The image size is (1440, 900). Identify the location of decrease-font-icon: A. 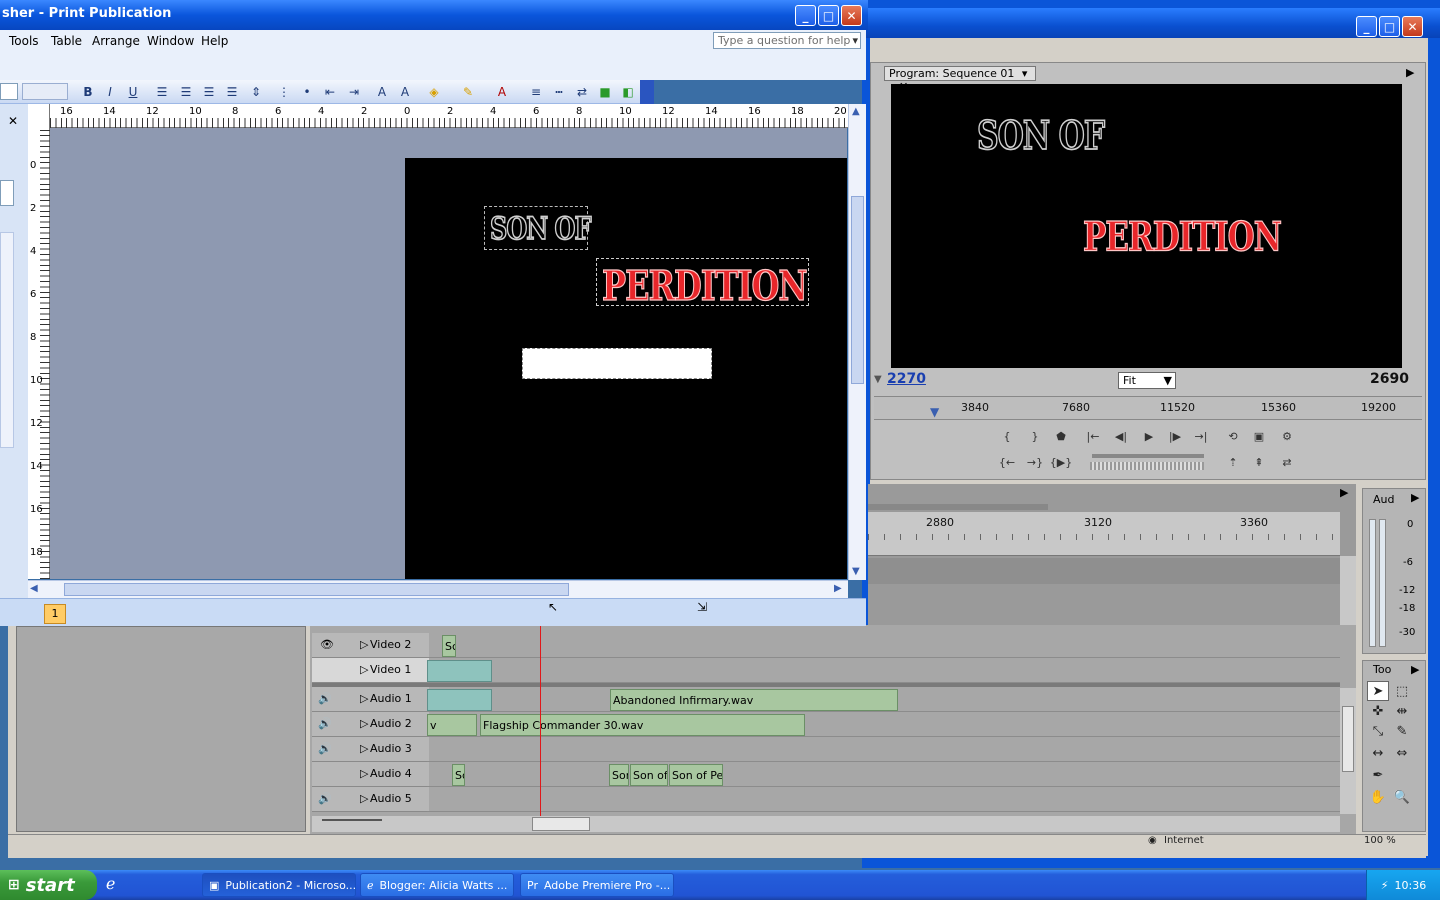
(382, 92).